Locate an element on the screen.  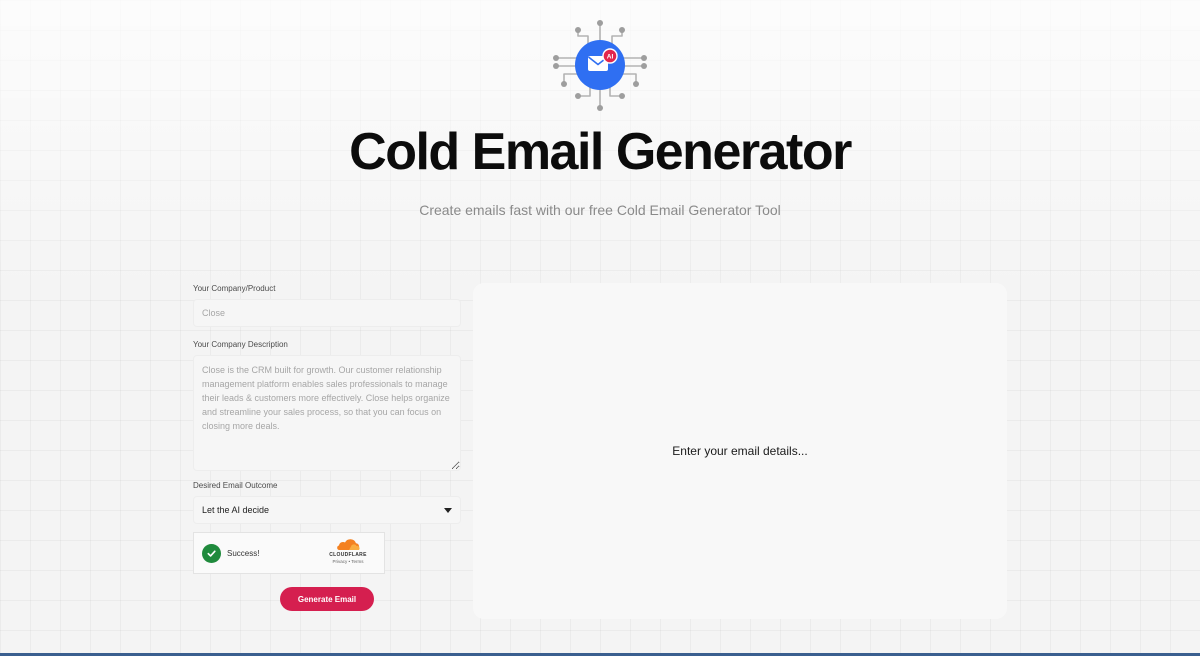
captcha-widget: Success! CLOUDFLARE Privacy • Terms is located at coordinates (289, 553).